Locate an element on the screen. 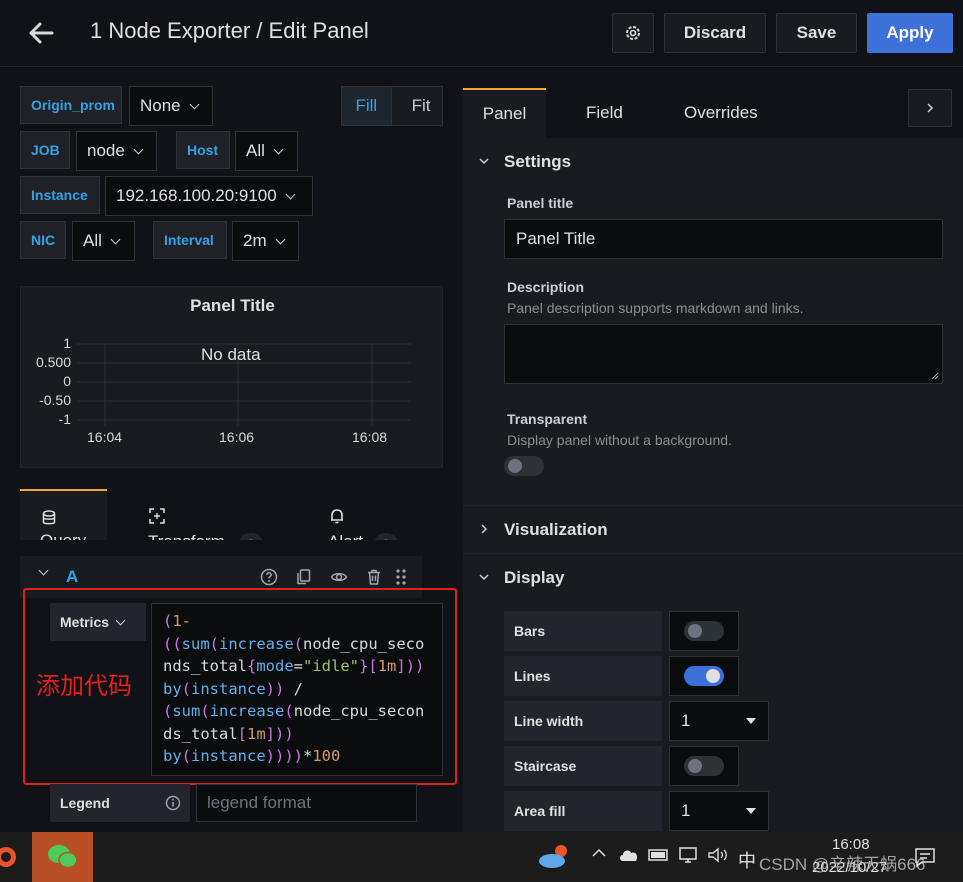 The height and width of the screenshot is (882, 963). wechat-taskbar-button is located at coordinates (62, 857).